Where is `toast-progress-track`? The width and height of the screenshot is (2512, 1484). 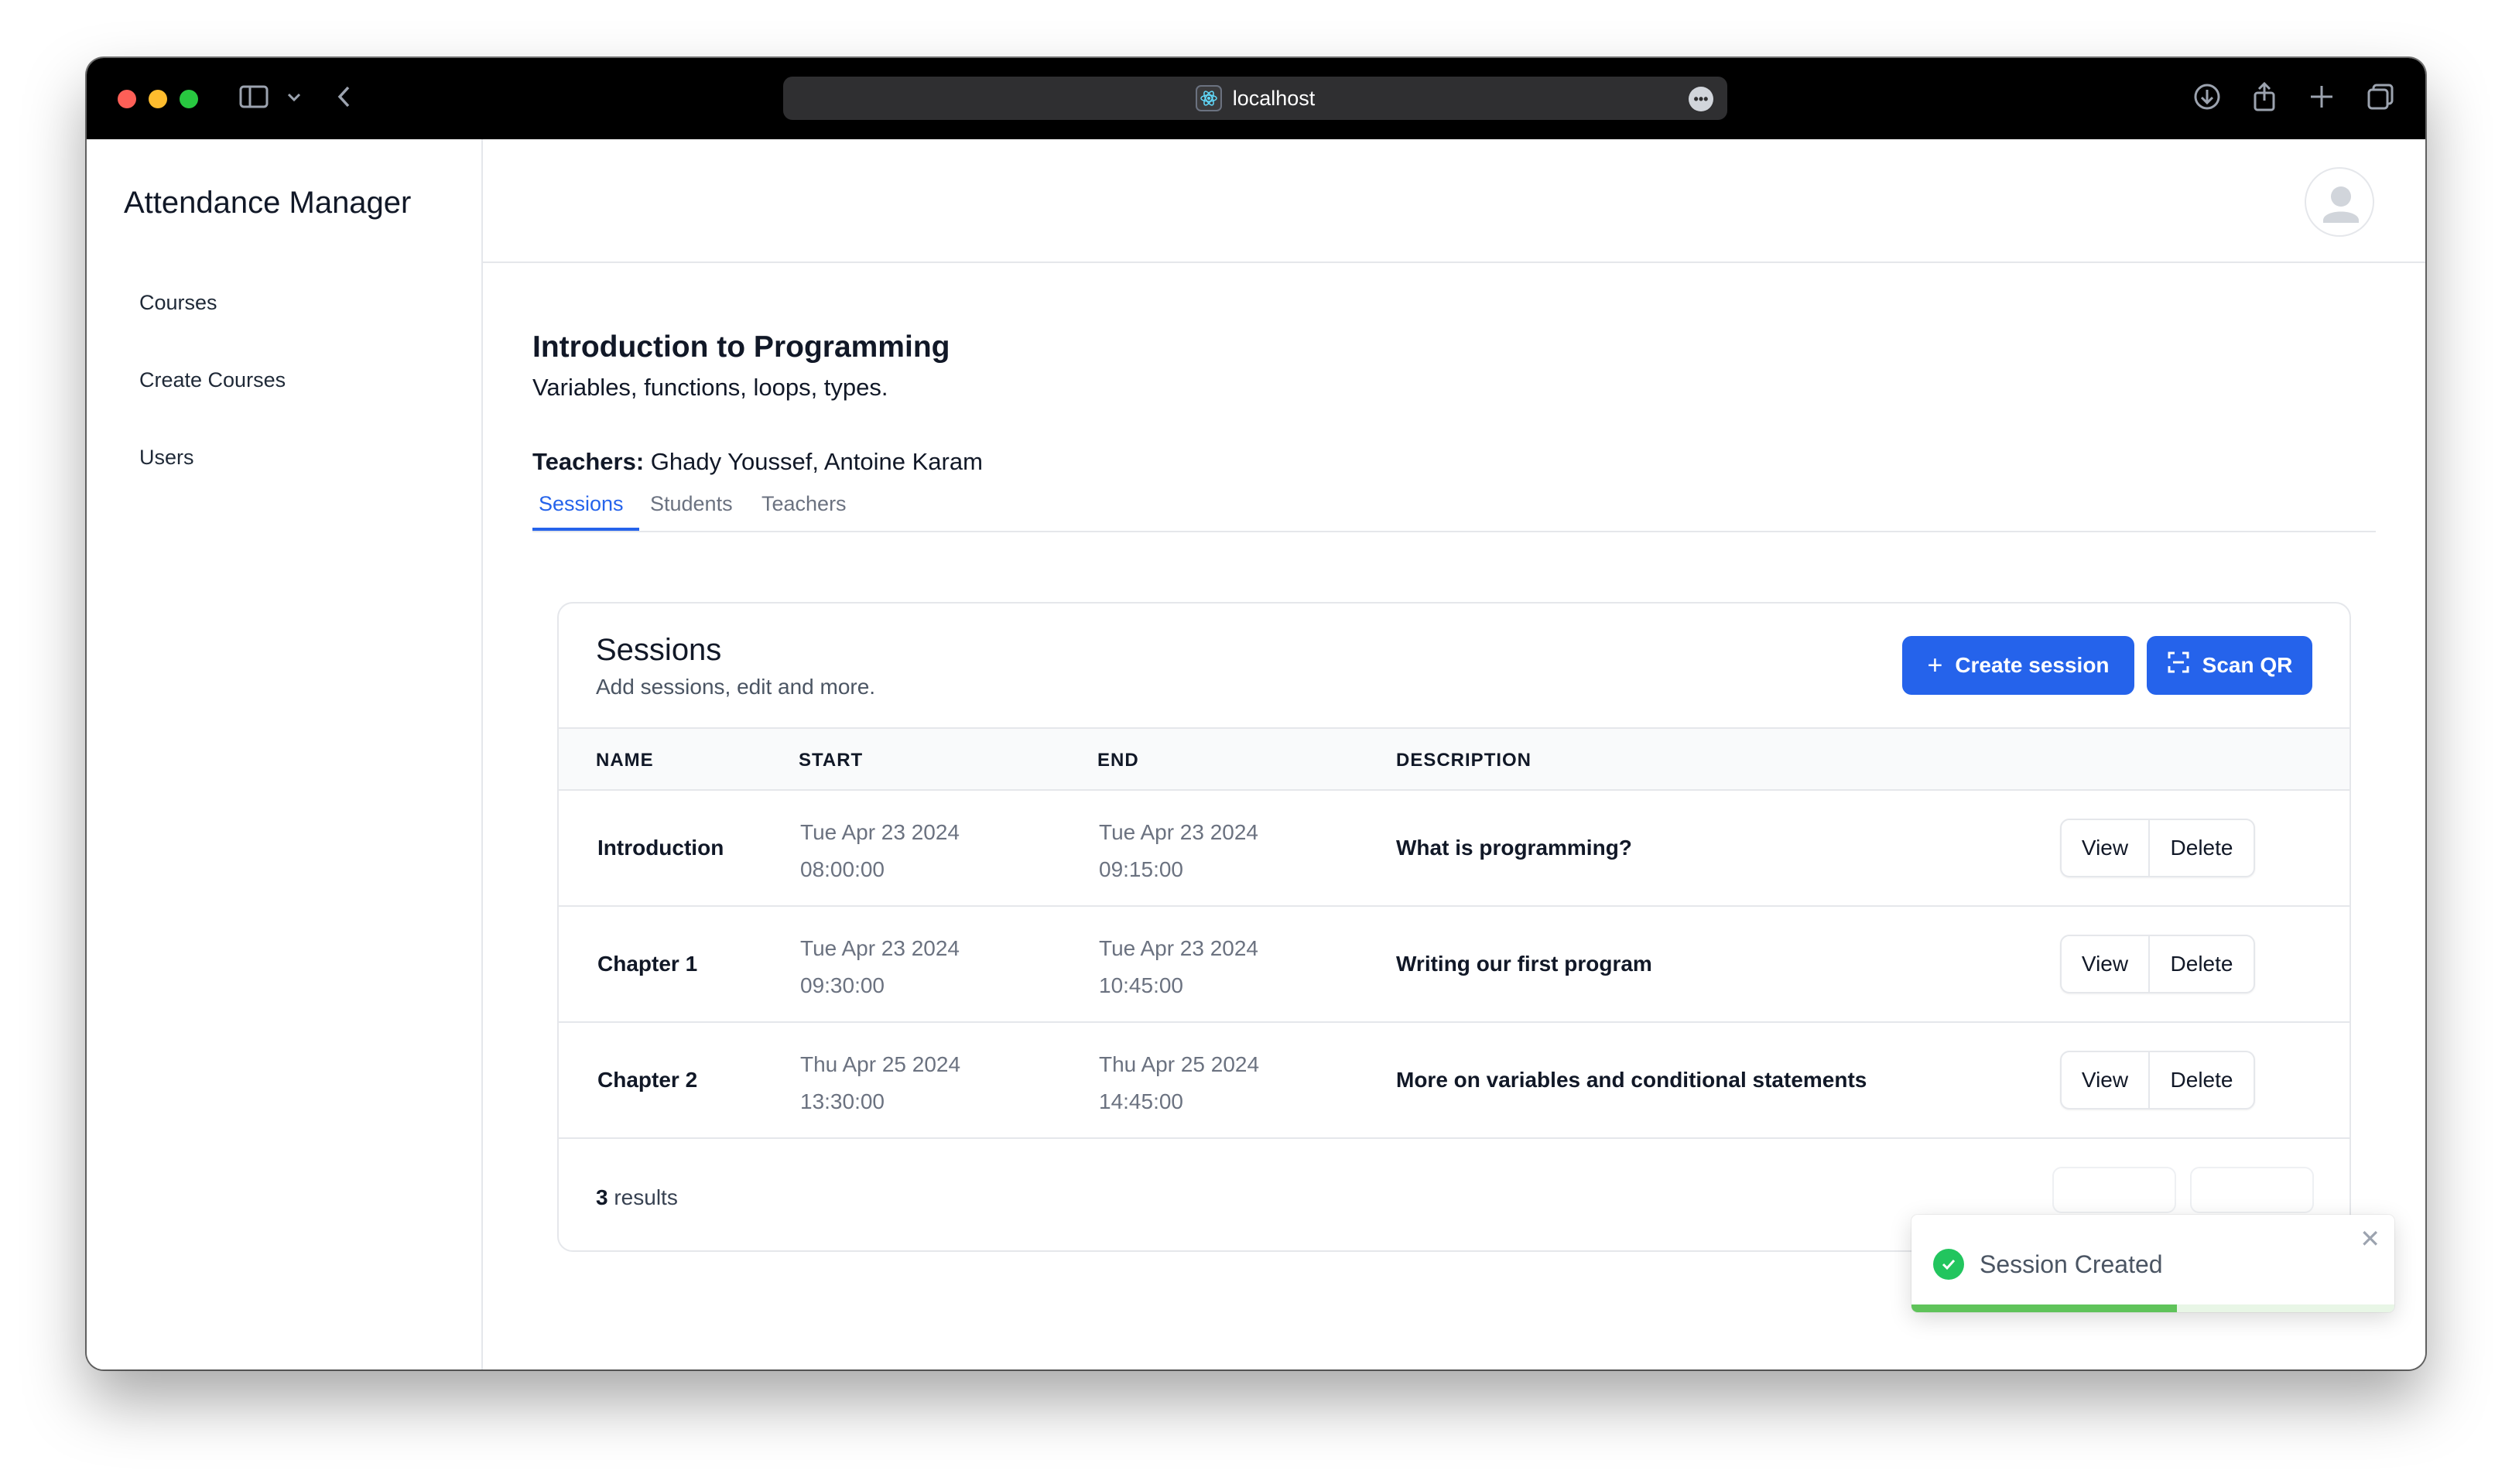 toast-progress-track is located at coordinates (2152, 1308).